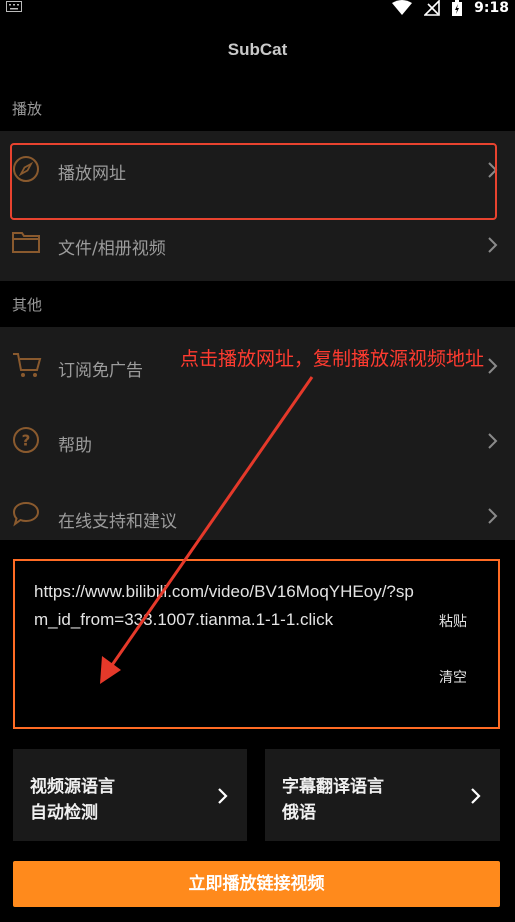 This screenshot has width=515, height=922. Describe the element at coordinates (256, 884) in the screenshot. I see `play-link-video-button: 立即播放链接视频` at that location.